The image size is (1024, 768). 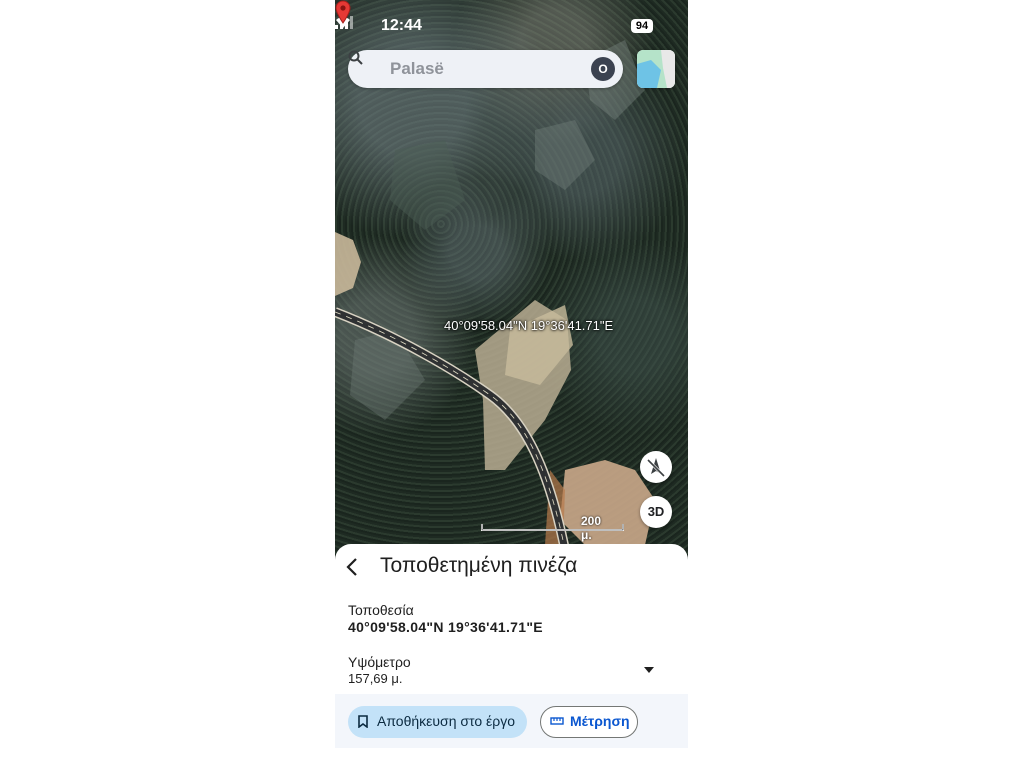 I want to click on altitude-label: Υψόμετρο, so click(x=379, y=662).